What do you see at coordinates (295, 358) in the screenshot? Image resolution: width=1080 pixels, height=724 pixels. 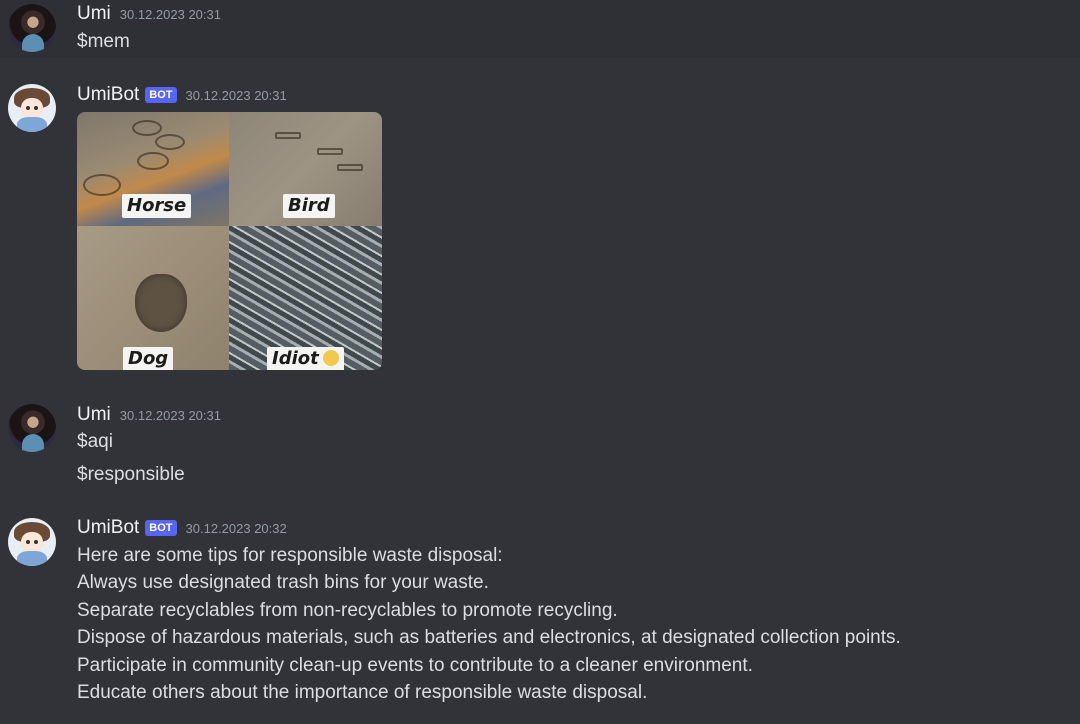 I see `panel-label-text: Idiot` at bounding box center [295, 358].